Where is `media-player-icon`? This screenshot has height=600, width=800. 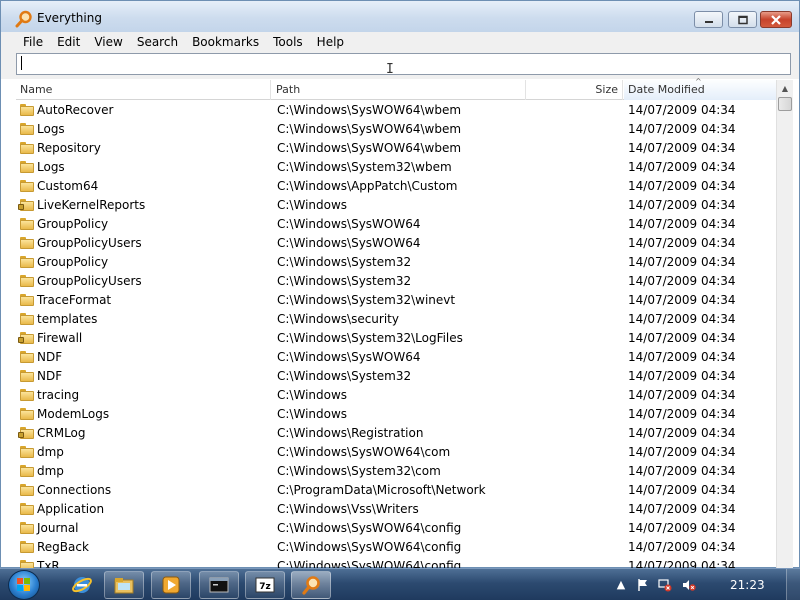
media-player-icon is located at coordinates (171, 585).